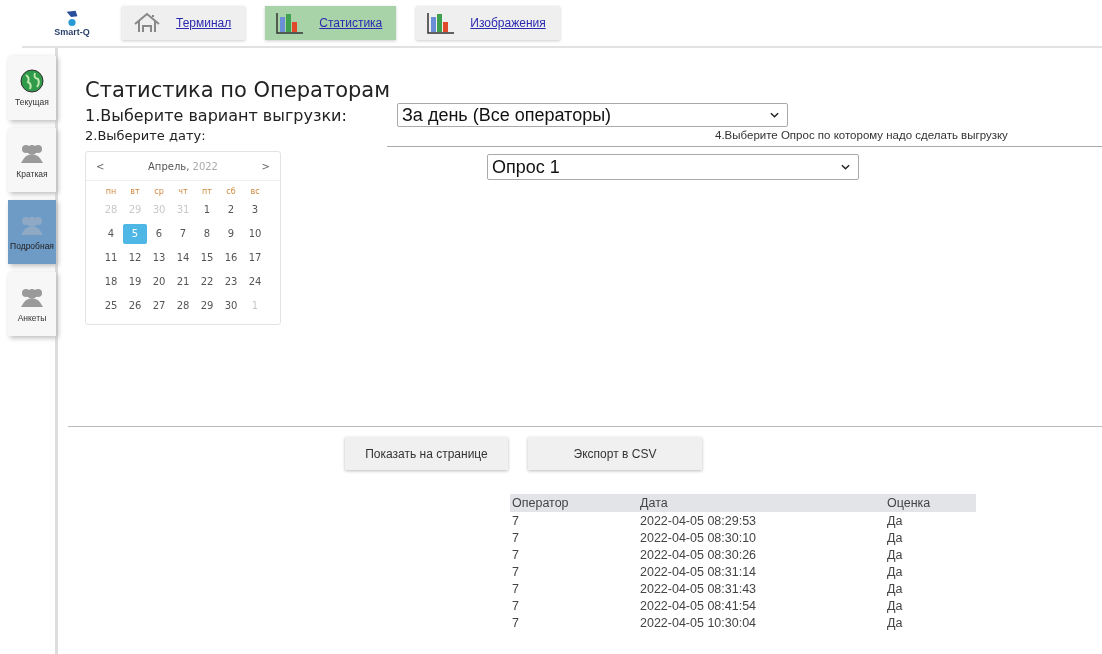 This screenshot has height=654, width=1102. I want to click on calendar-day: 16, so click(231, 258).